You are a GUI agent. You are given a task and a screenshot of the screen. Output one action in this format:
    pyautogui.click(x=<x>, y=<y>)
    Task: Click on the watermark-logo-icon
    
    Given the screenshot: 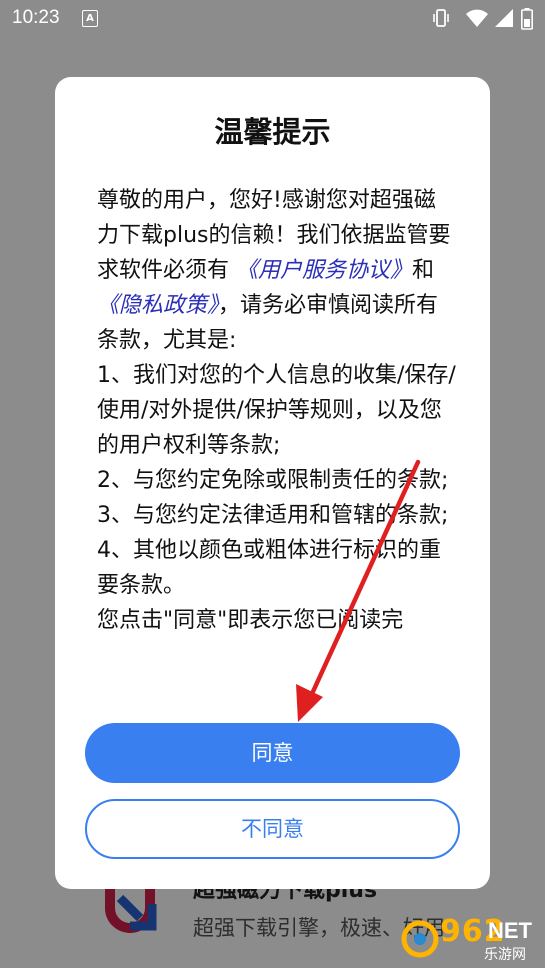 What is the action you would take?
    pyautogui.click(x=420, y=939)
    